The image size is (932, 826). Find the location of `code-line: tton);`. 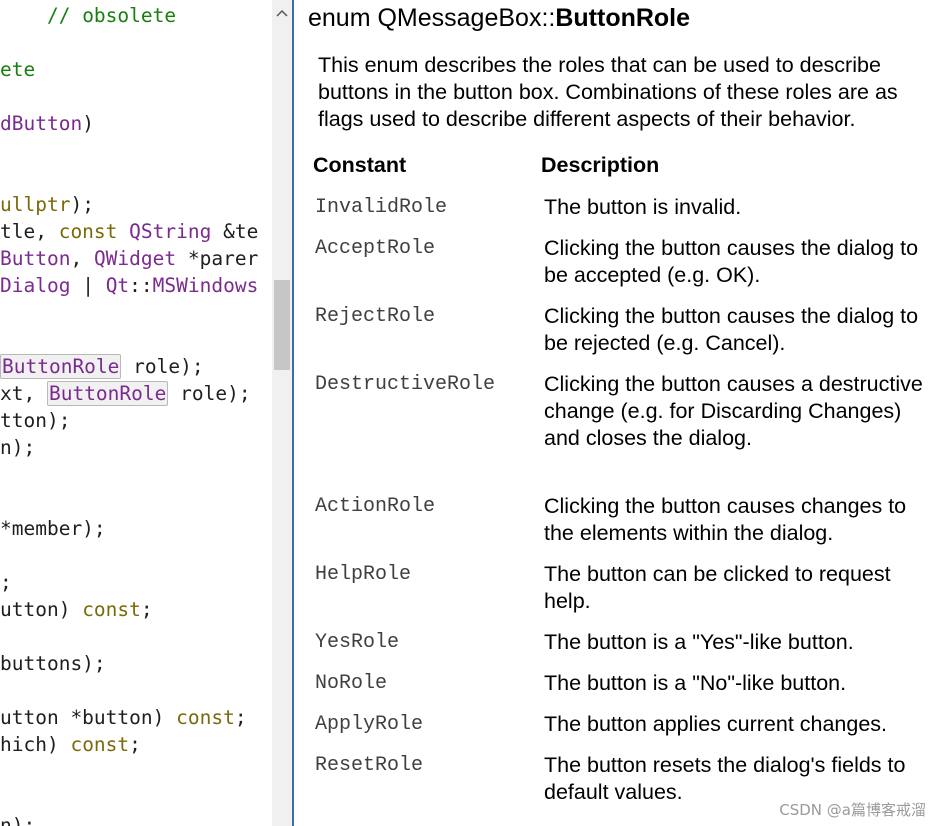

code-line: tton); is located at coordinates (35, 420).